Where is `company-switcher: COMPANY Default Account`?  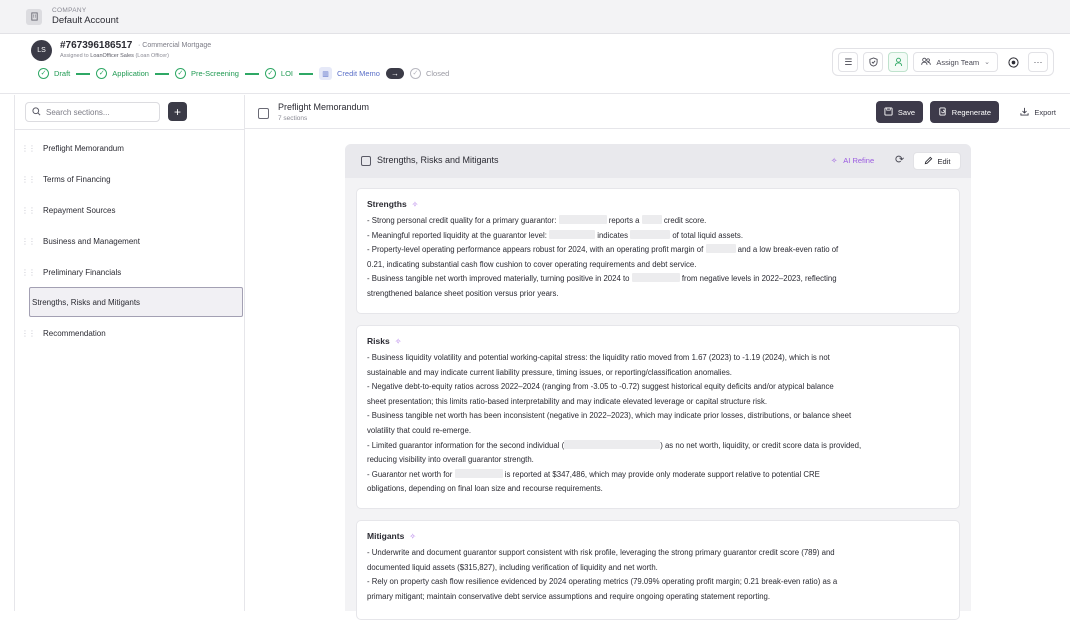 company-switcher: COMPANY Default Account is located at coordinates (85, 17).